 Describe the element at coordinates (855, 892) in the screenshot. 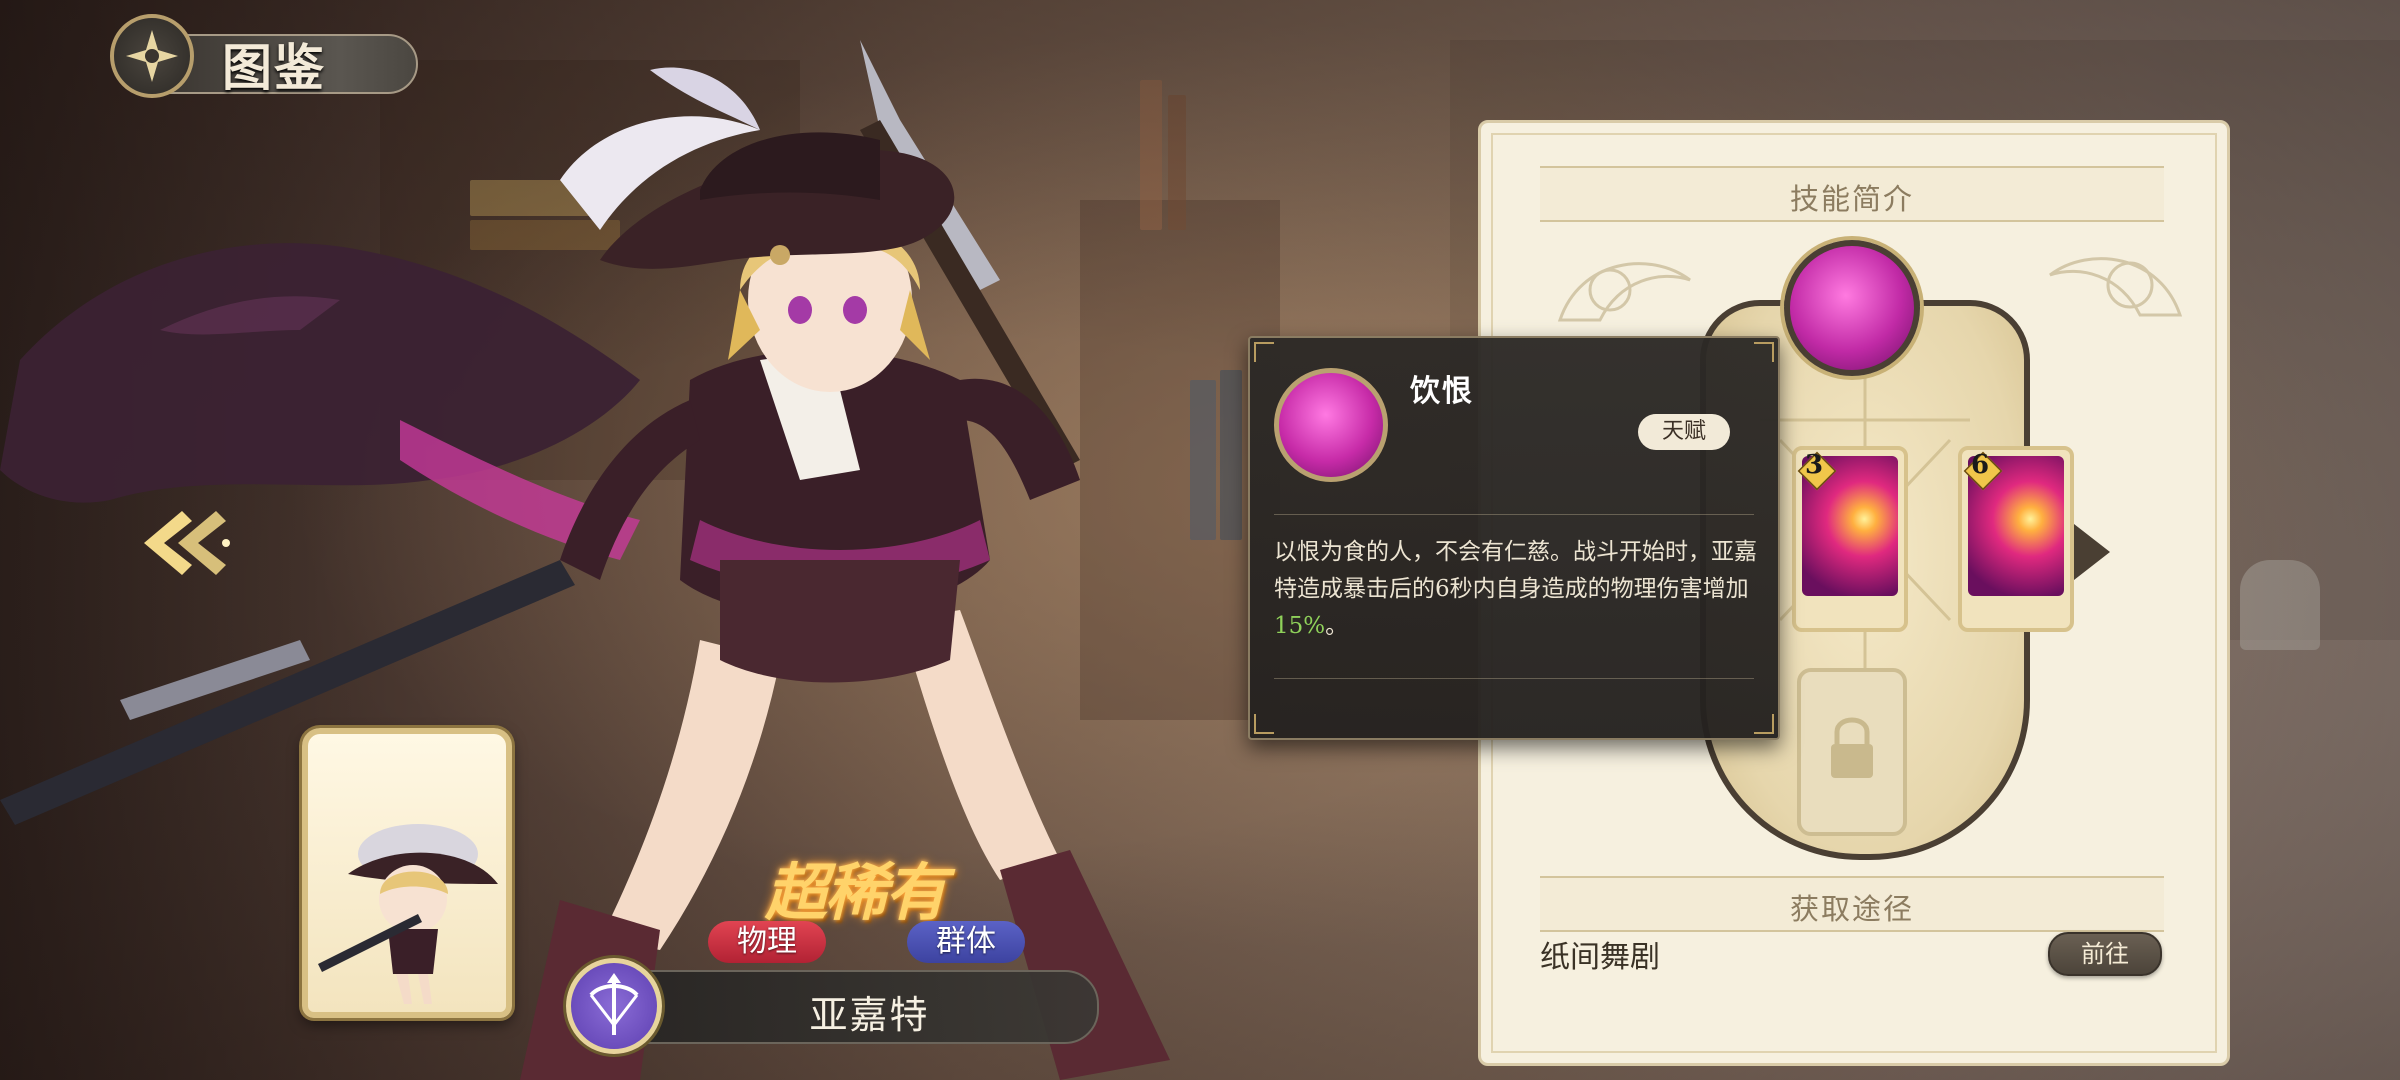

I see `rarity-label: 超稀有` at that location.